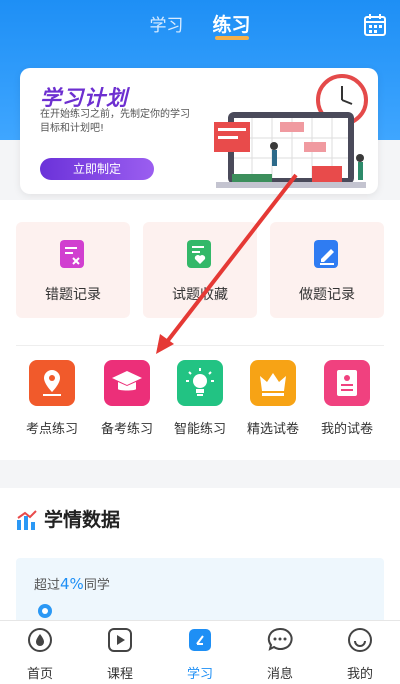  I want to click on option-my-papers: 我的试卷, so click(347, 398).